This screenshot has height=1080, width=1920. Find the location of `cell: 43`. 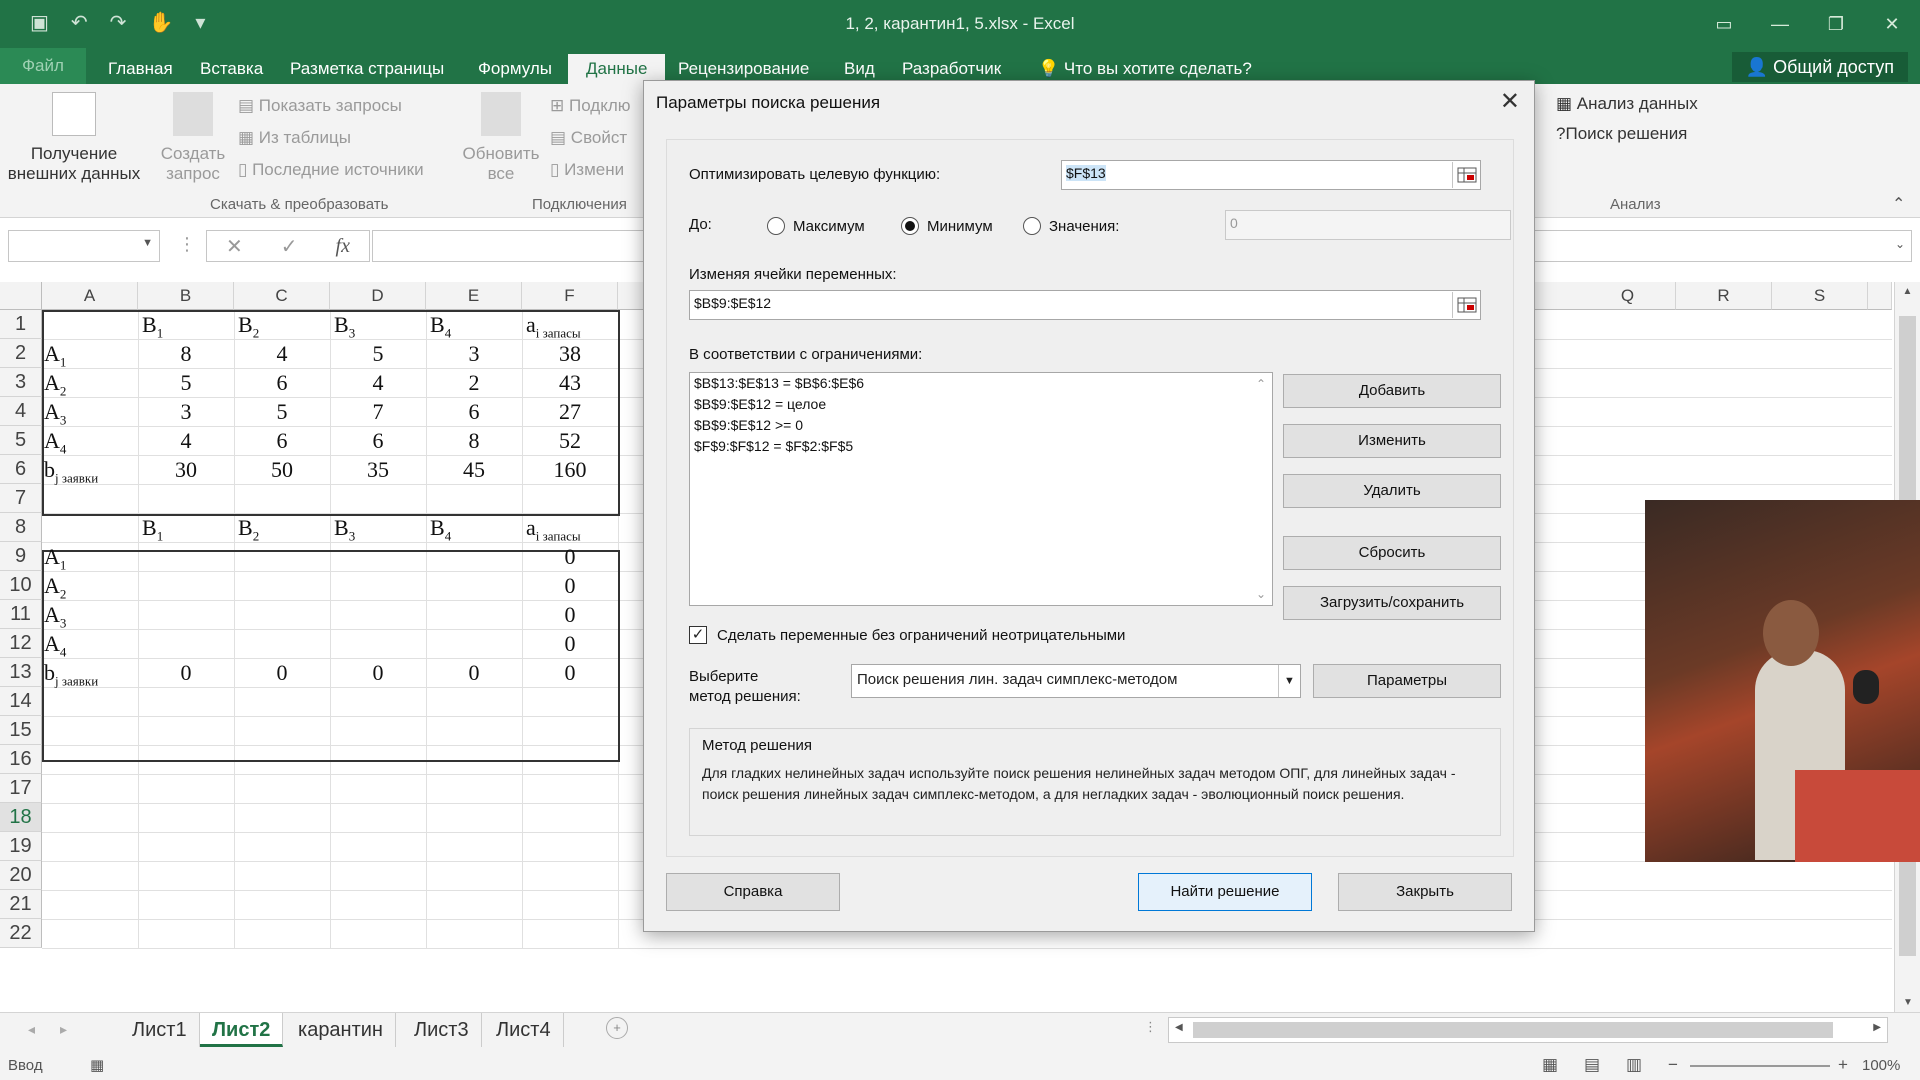

cell: 43 is located at coordinates (570, 383).